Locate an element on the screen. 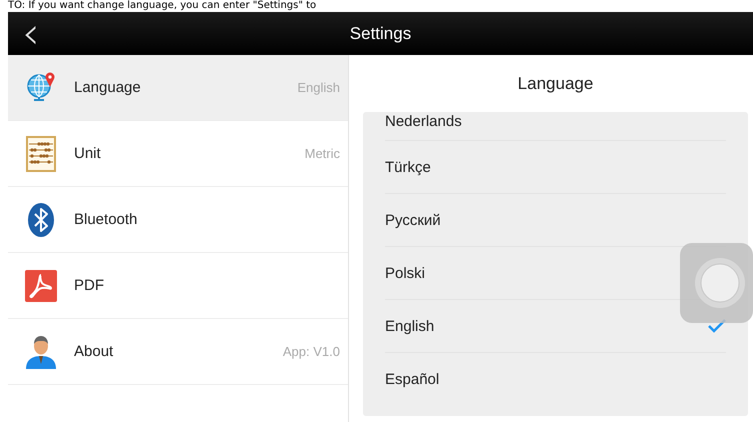  settings-item-value: App: V1.0 is located at coordinates (311, 351).